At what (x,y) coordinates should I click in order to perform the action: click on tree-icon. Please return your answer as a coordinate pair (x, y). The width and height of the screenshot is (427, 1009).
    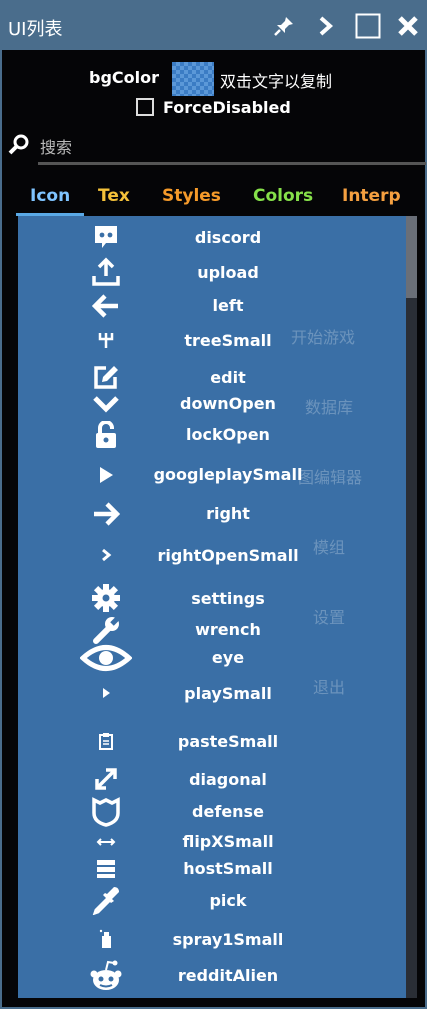
    Looking at the image, I should click on (106, 340).